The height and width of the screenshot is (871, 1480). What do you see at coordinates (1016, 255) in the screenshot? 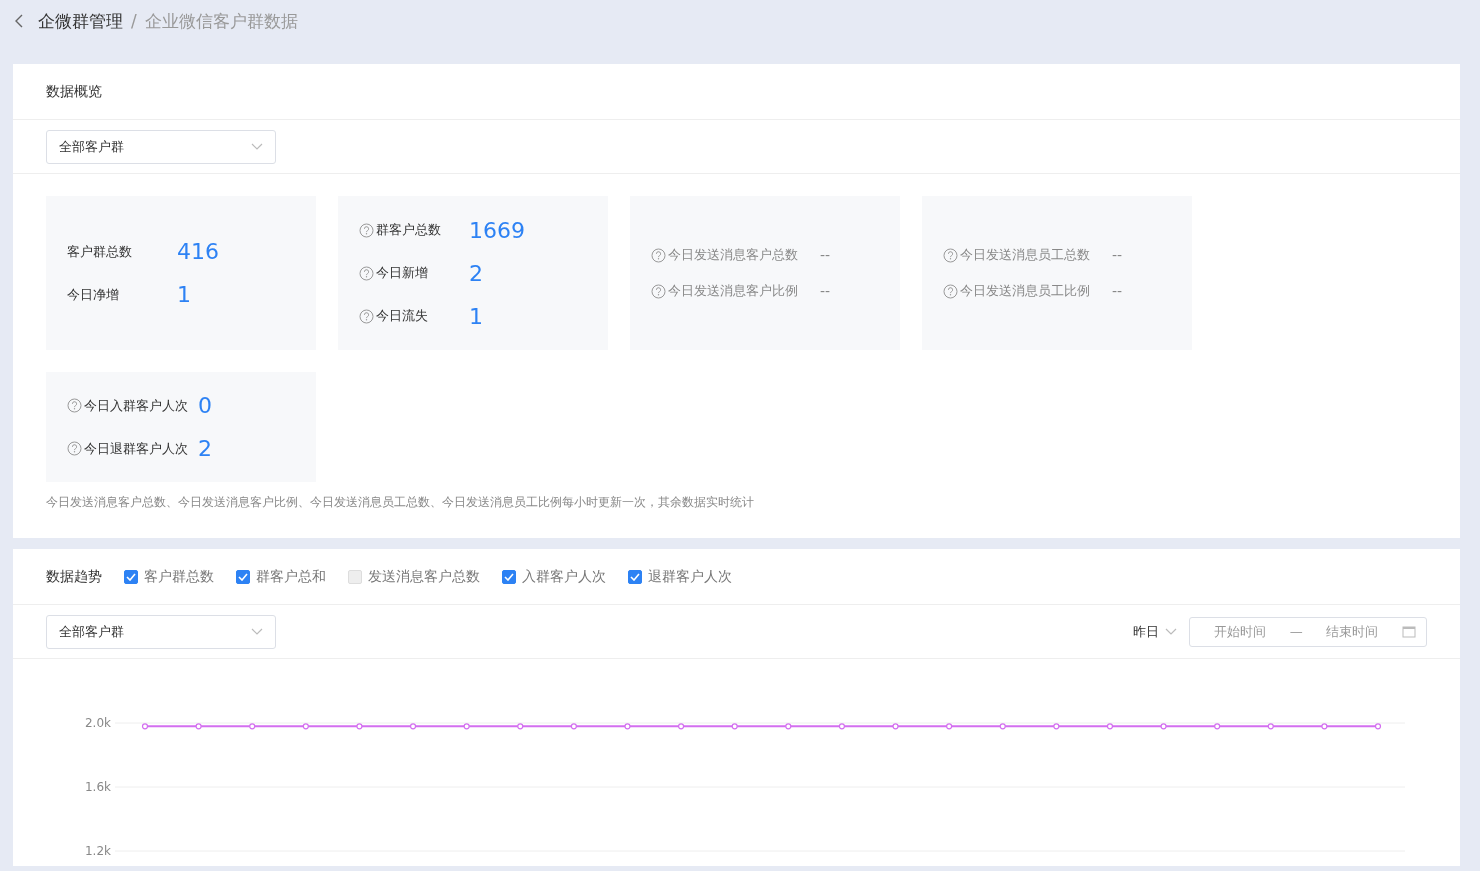
I see `stat-label: 今日发送消息员工总数` at bounding box center [1016, 255].